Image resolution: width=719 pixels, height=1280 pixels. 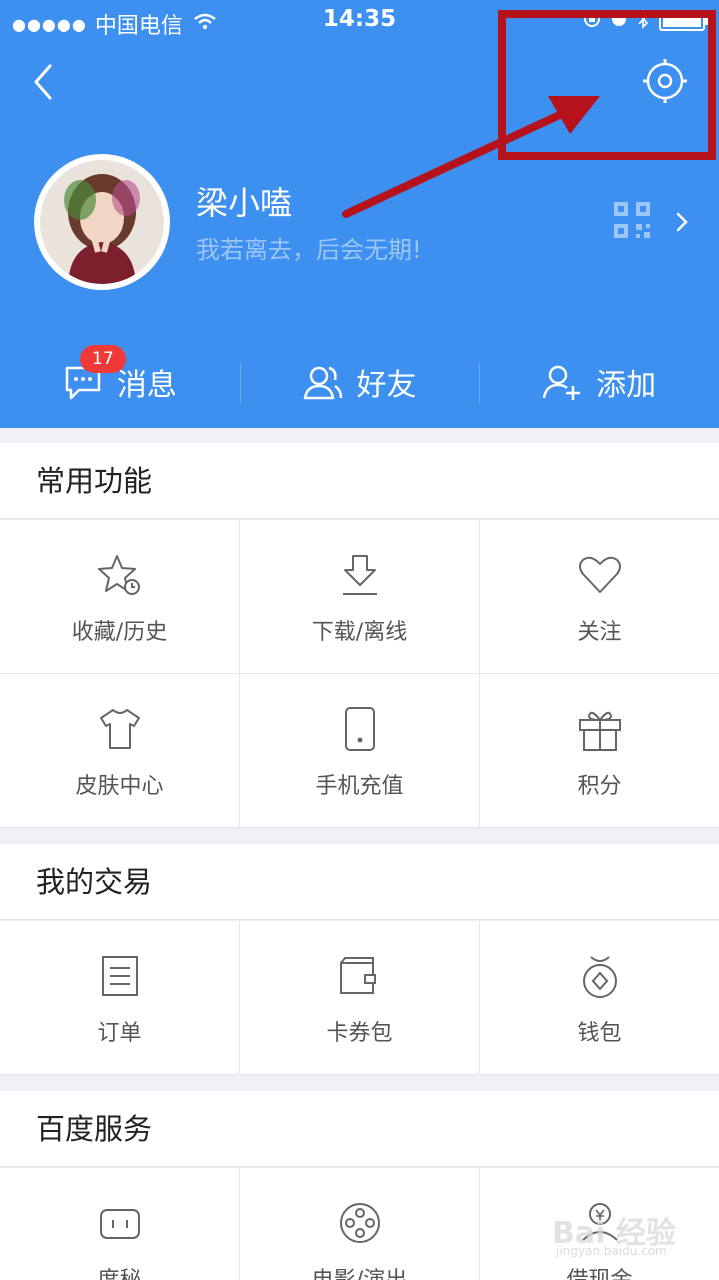 I want to click on phone-icon, so click(x=359, y=729).